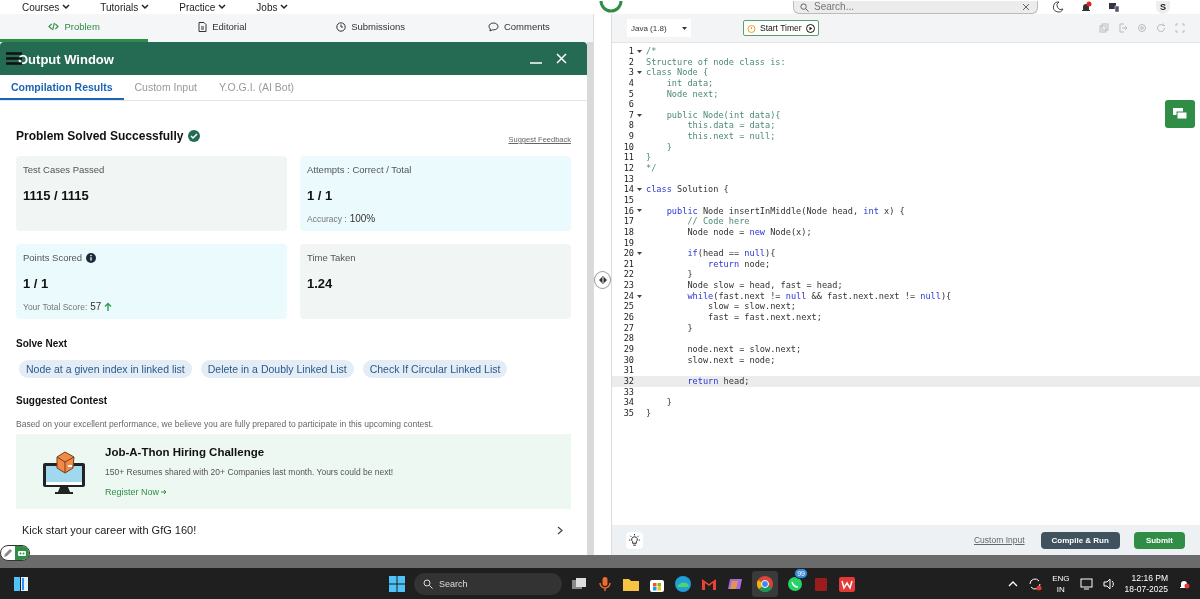 The width and height of the screenshot is (1200, 599). Describe the element at coordinates (370, 28) in the screenshot. I see `tab: Submissions` at that location.